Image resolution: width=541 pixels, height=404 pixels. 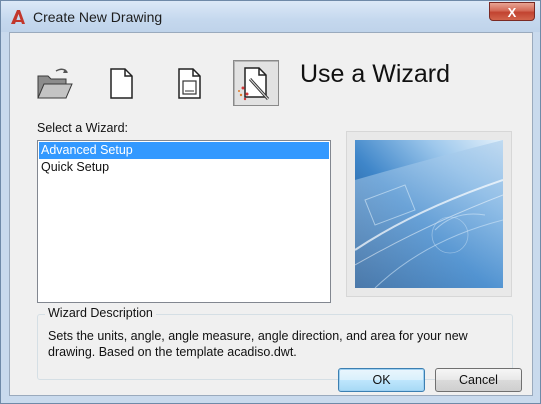 What do you see at coordinates (478, 380) in the screenshot?
I see `cancel-button: Cancel` at bounding box center [478, 380].